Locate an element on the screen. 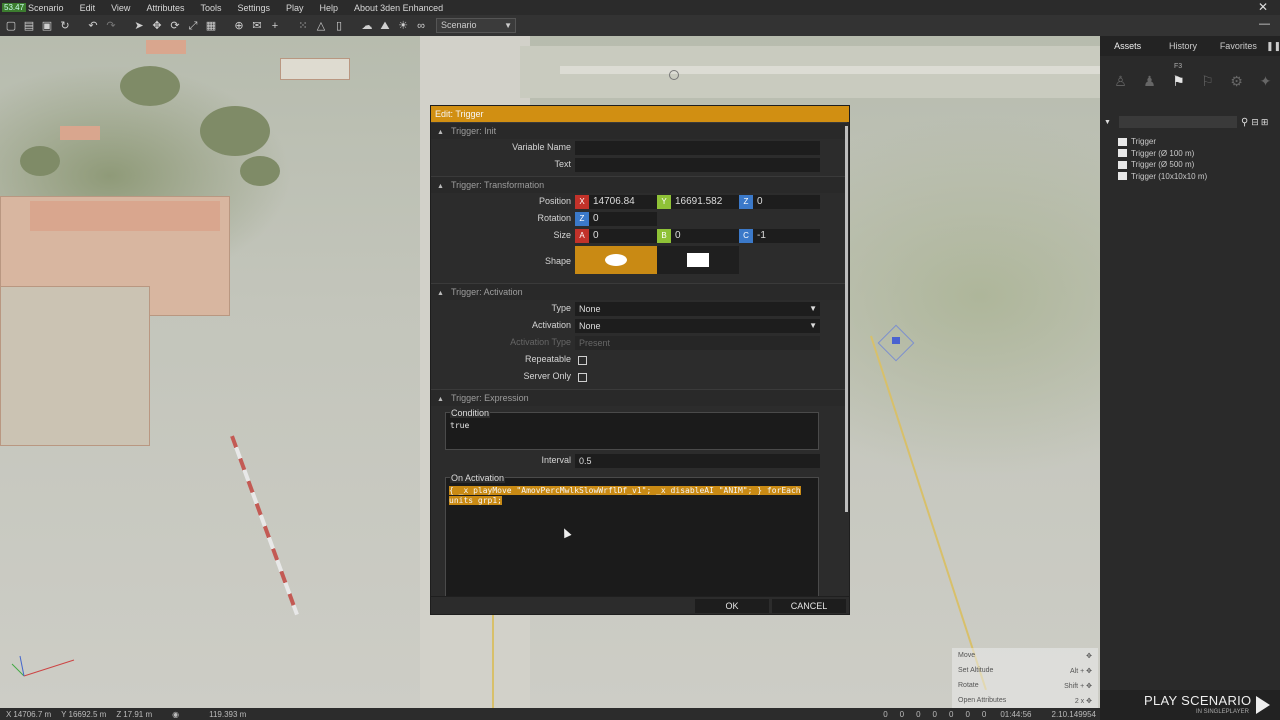 The image size is (1280, 720). scenario-select: Scenario ▼ is located at coordinates (476, 25).